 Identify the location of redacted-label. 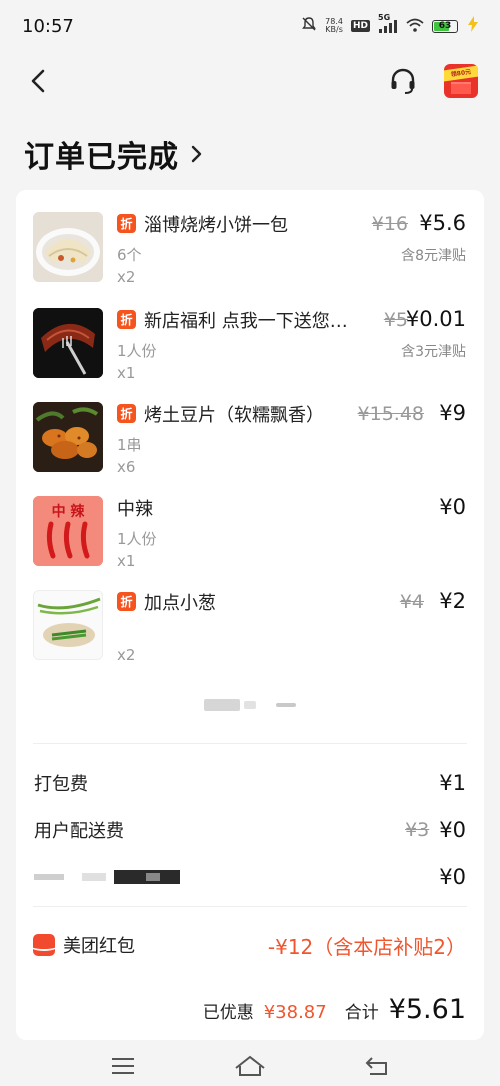
(114, 877).